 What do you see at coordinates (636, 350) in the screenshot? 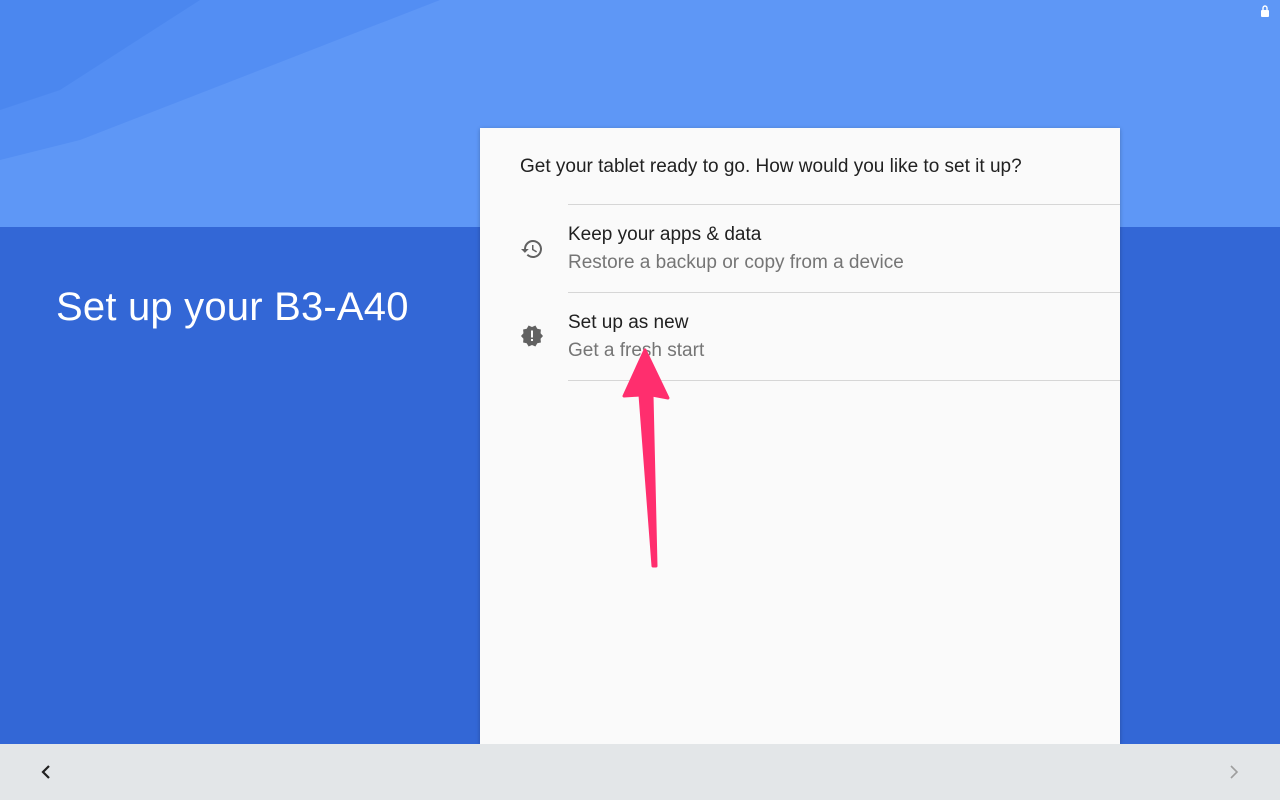
I see `option-subtitle: Get a fresh start` at bounding box center [636, 350].